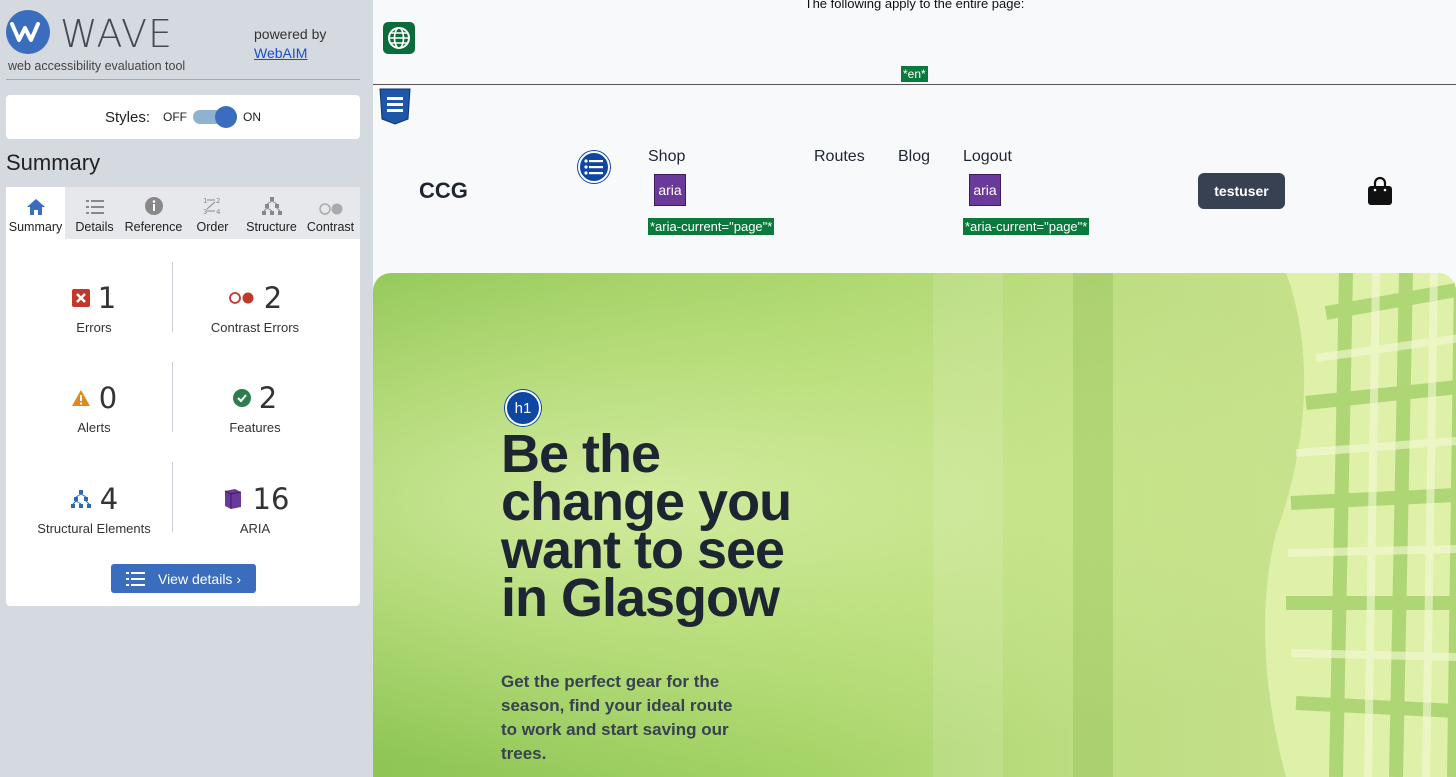 The width and height of the screenshot is (1456, 777). What do you see at coordinates (255, 408) in the screenshot?
I see `features-stat: 2 Features` at bounding box center [255, 408].